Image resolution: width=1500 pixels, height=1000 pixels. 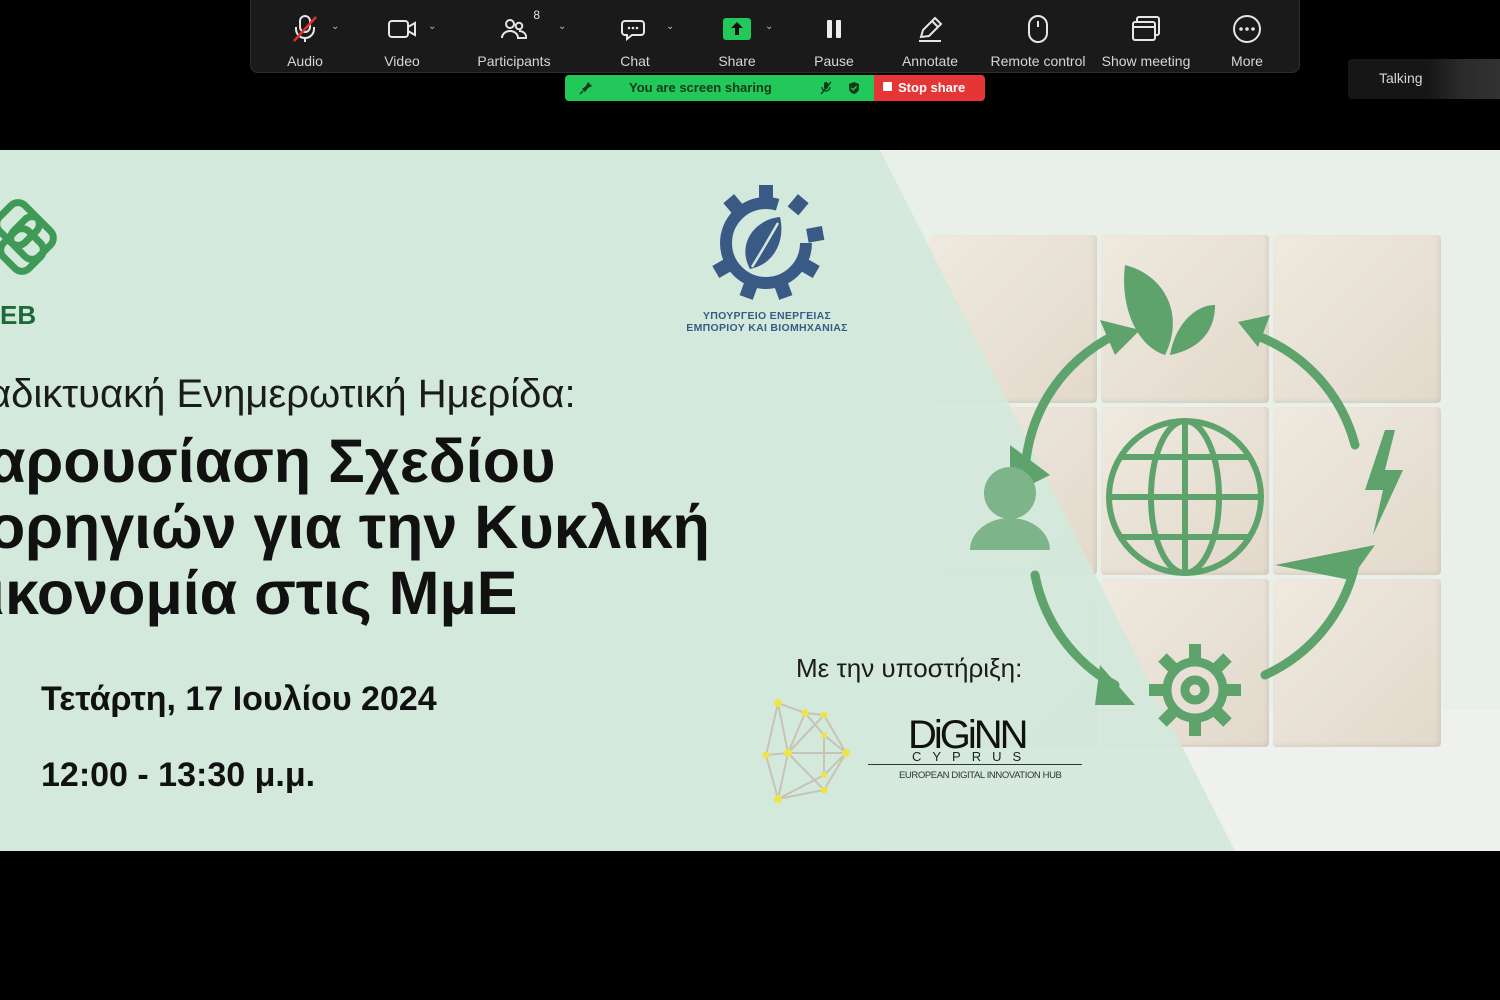 What do you see at coordinates (769, 26) in the screenshot?
I see `share-options-chevron-icon: ⌄` at bounding box center [769, 26].